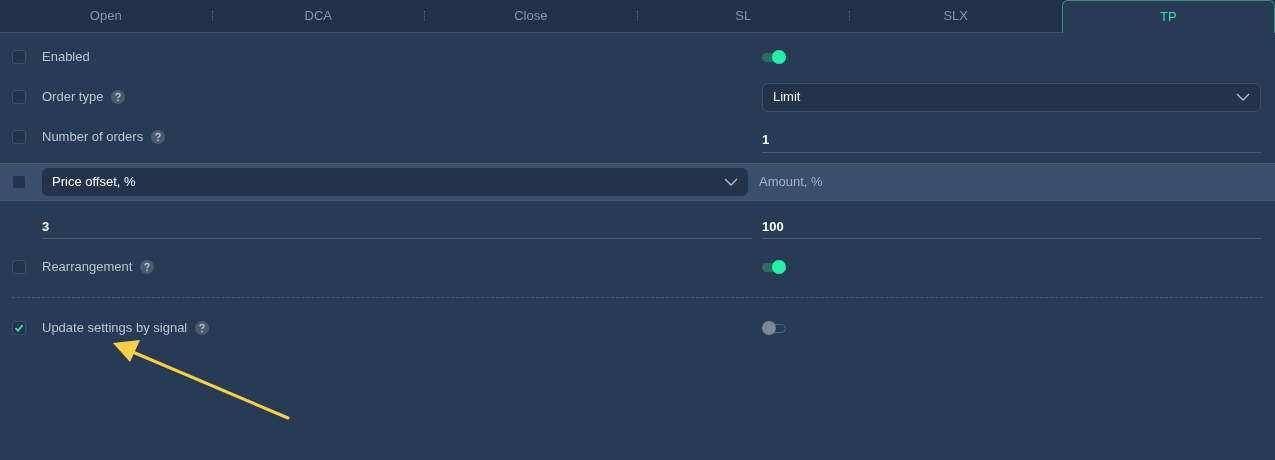  What do you see at coordinates (115, 328) in the screenshot?
I see `setting-label: Update settings by signal` at bounding box center [115, 328].